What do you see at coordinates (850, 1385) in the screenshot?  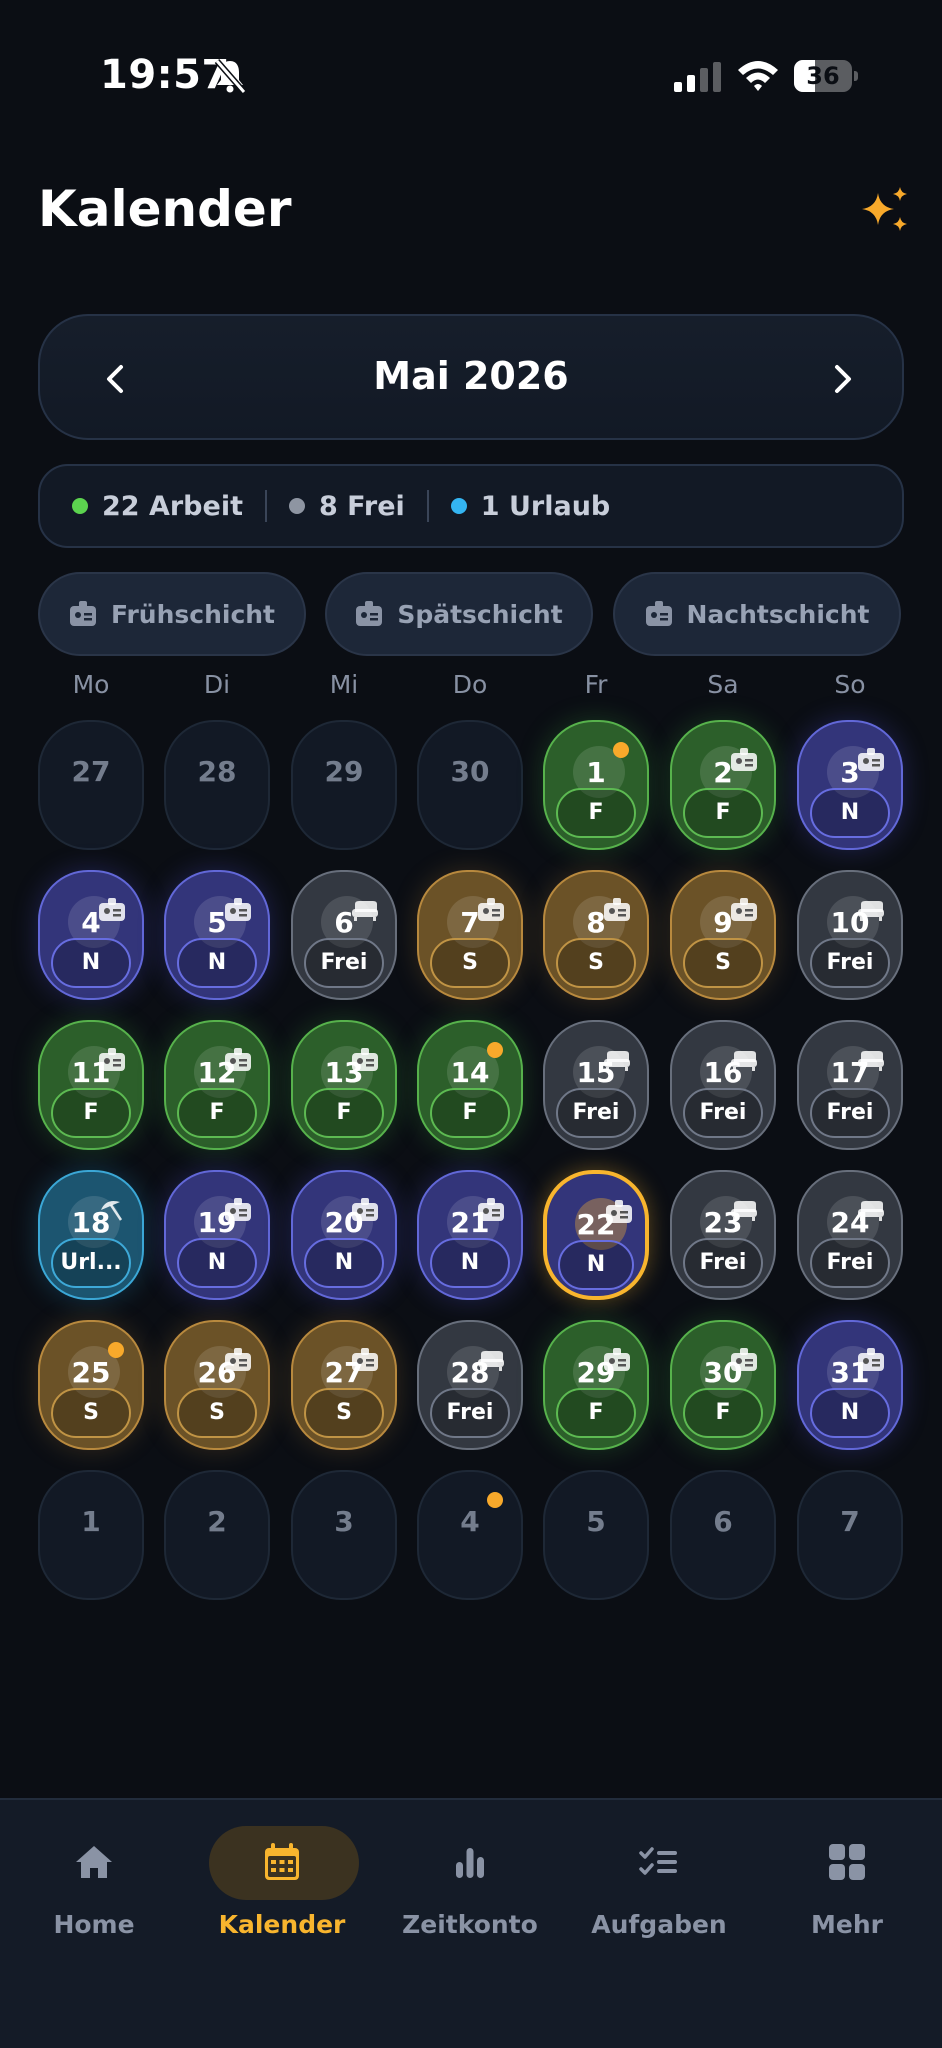 I see `calendar-day: 31 N` at bounding box center [850, 1385].